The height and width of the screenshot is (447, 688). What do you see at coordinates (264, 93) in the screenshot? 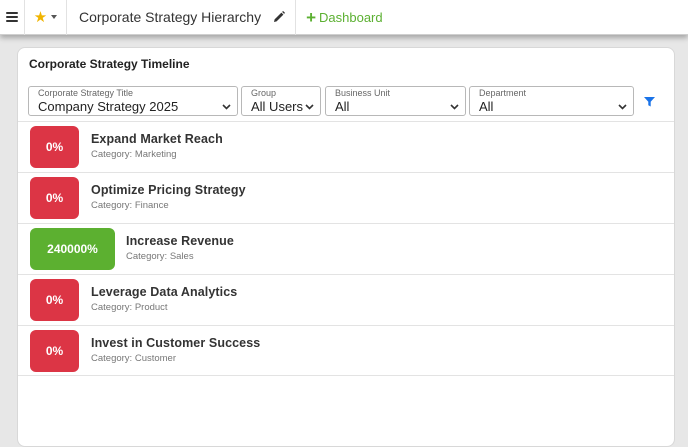
I see `filter-label: Group` at bounding box center [264, 93].